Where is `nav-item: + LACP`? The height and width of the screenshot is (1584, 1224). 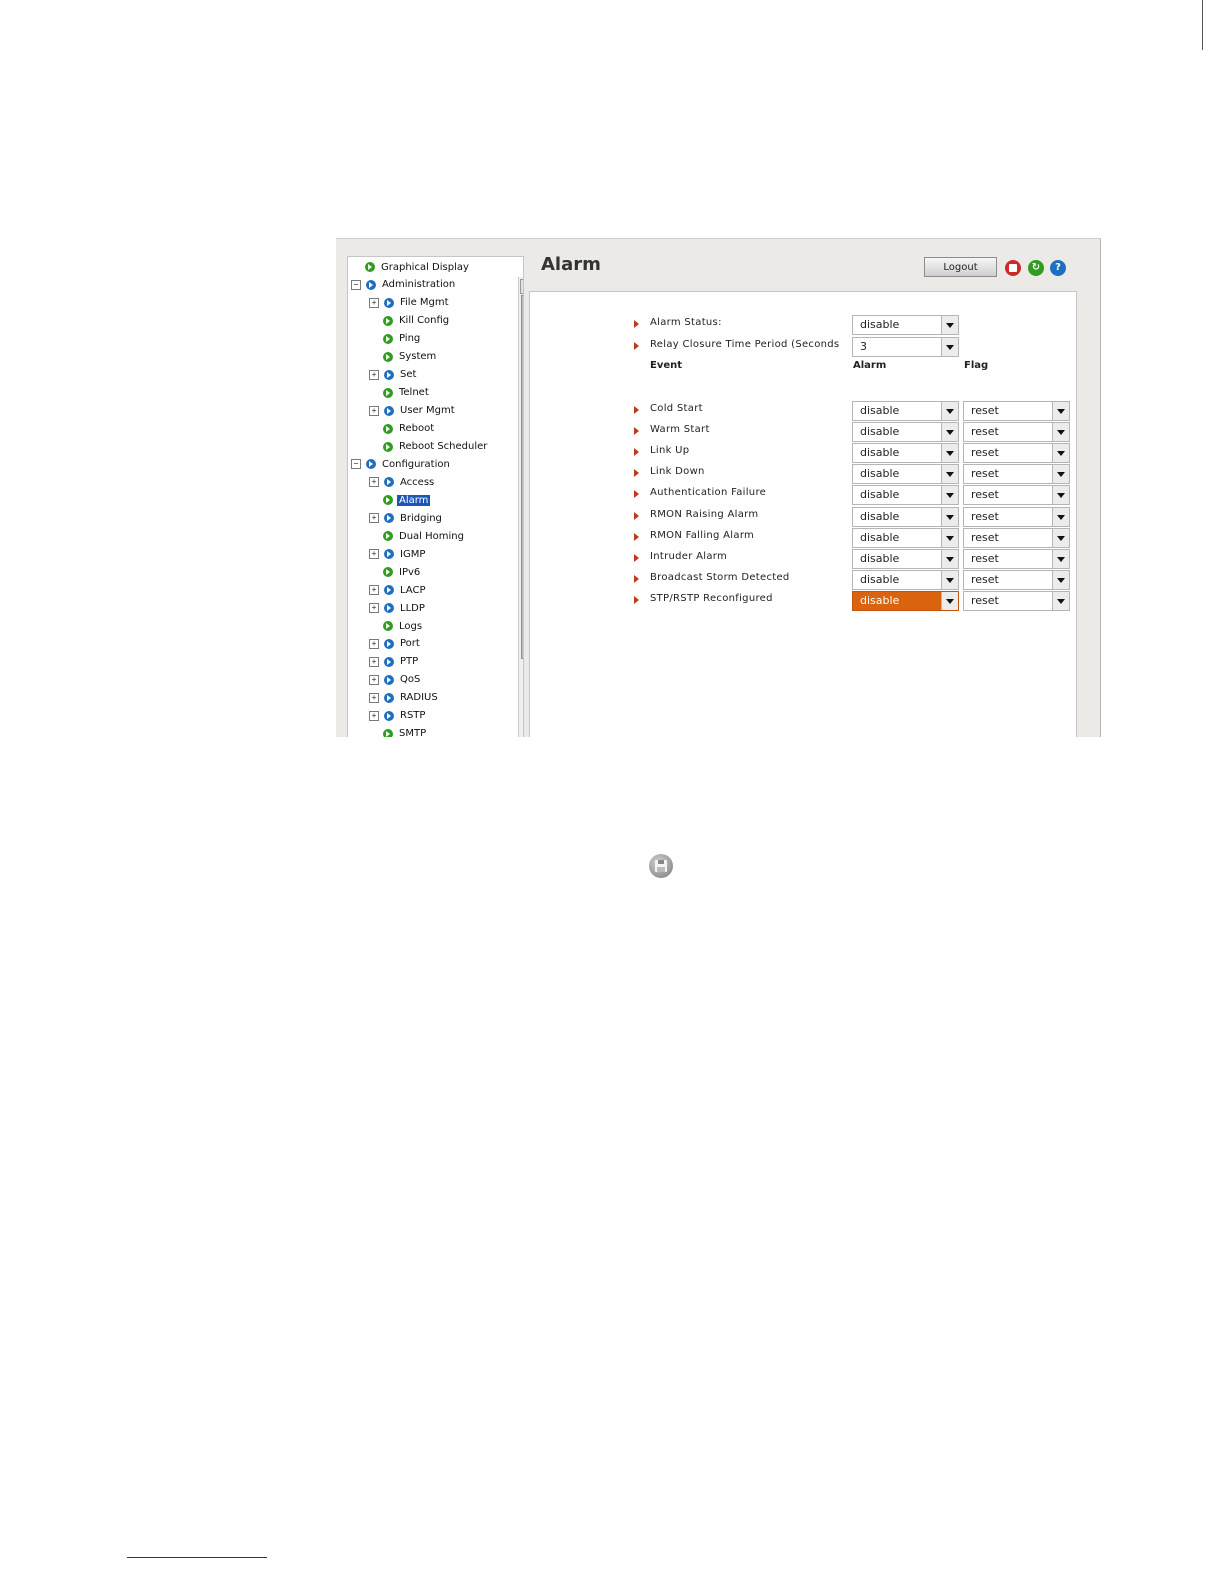
nav-item: + LACP is located at coordinates (398, 590).